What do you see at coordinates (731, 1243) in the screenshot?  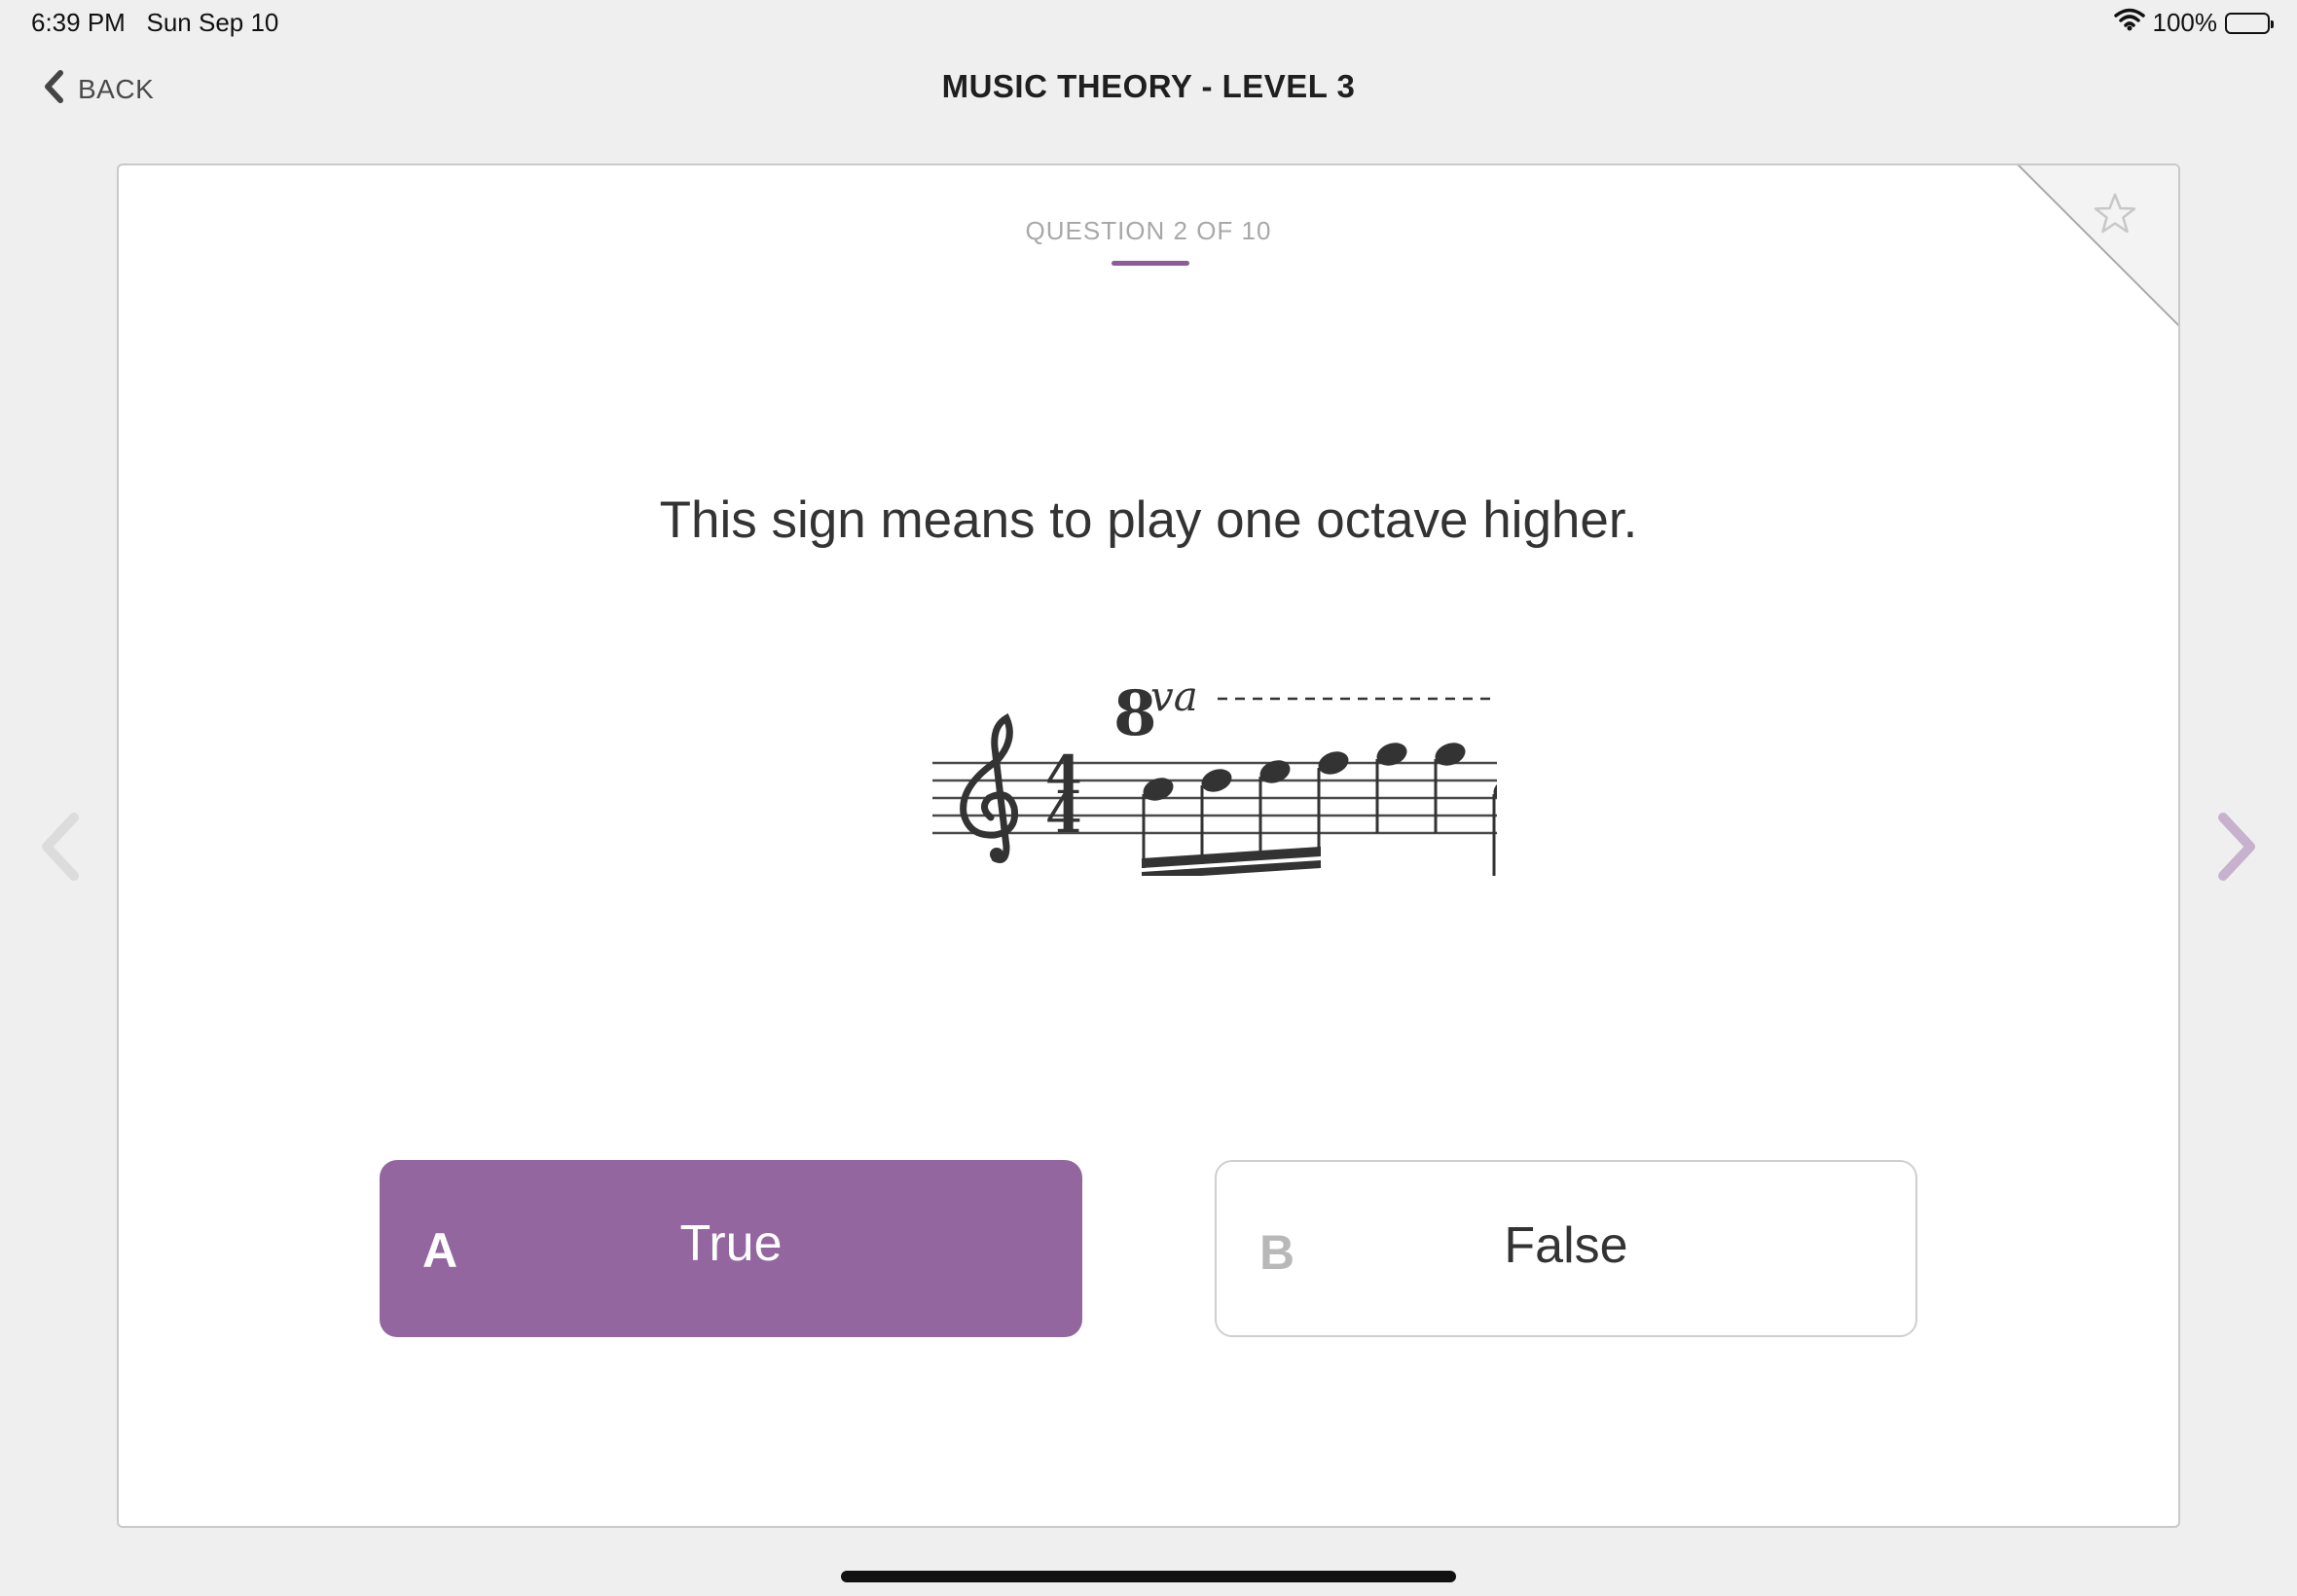 I see `answer-a-text: True` at bounding box center [731, 1243].